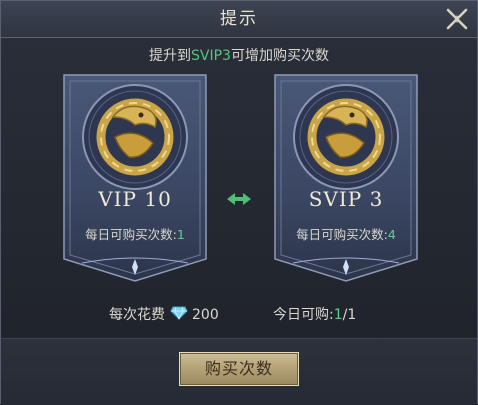 The height and width of the screenshot is (405, 478). I want to click on title-bar: 提示, so click(239, 19).